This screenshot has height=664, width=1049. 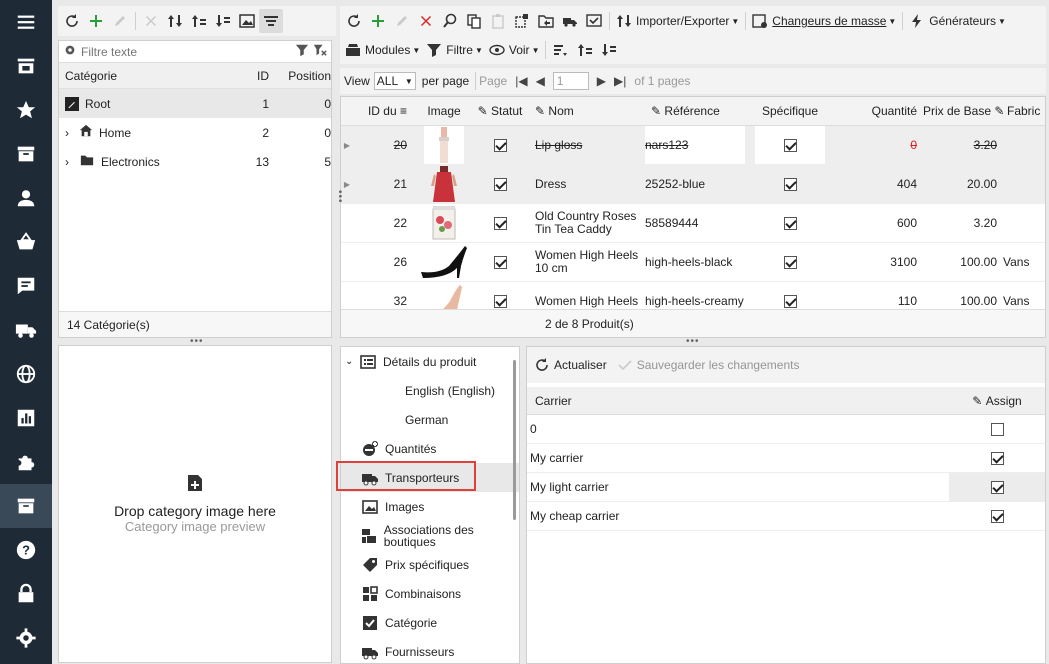 What do you see at coordinates (877, 301) in the screenshot?
I see `product-quantity: 110` at bounding box center [877, 301].